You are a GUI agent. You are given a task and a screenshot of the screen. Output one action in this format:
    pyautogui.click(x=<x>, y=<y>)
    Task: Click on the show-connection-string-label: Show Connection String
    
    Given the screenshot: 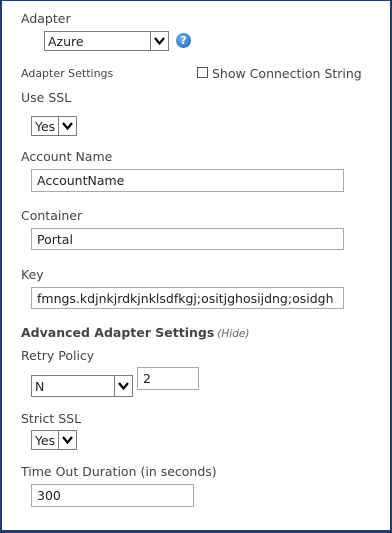 What is the action you would take?
    pyautogui.click(x=287, y=73)
    